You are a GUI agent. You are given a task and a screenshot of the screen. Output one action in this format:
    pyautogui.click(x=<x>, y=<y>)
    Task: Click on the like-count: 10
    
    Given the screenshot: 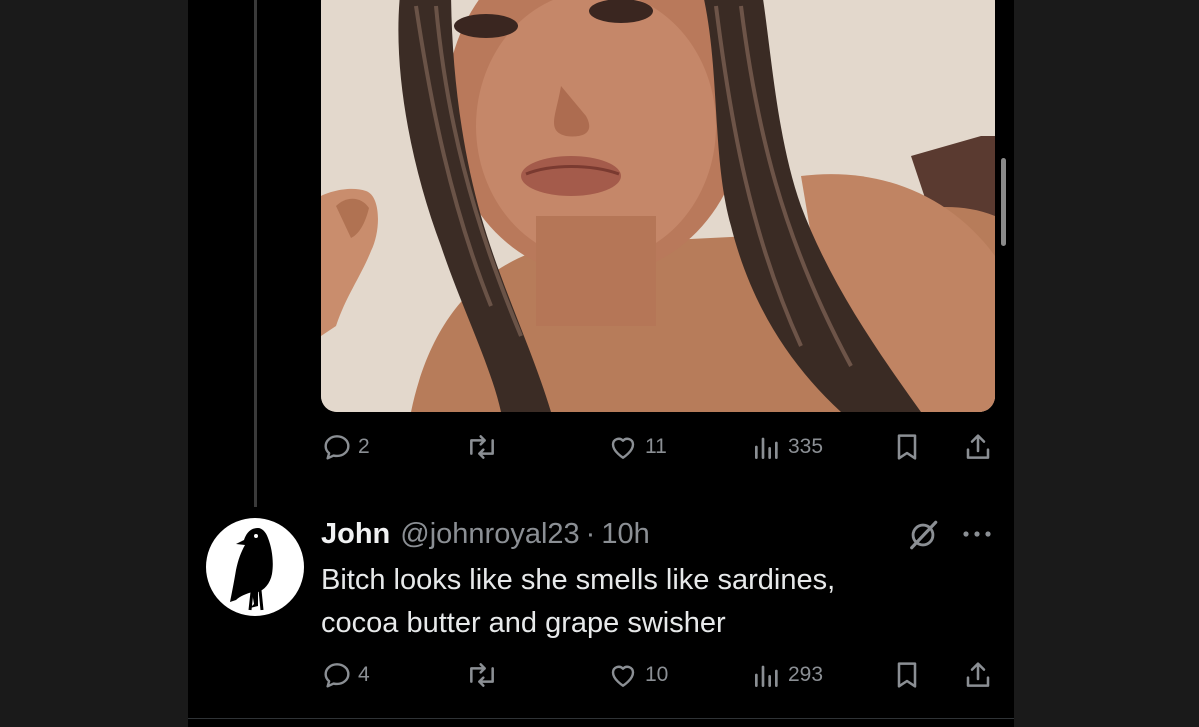 What is the action you would take?
    pyautogui.click(x=657, y=674)
    